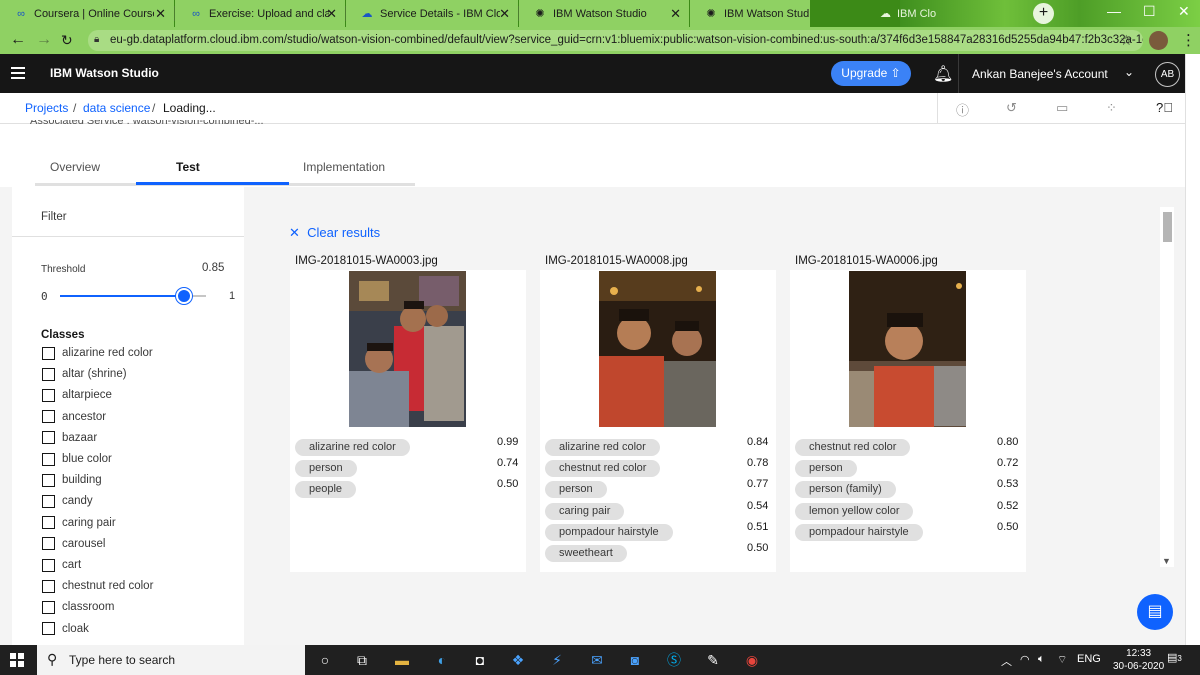 This screenshot has width=1200, height=675. I want to click on reload-icon: ↻, so click(67, 40).